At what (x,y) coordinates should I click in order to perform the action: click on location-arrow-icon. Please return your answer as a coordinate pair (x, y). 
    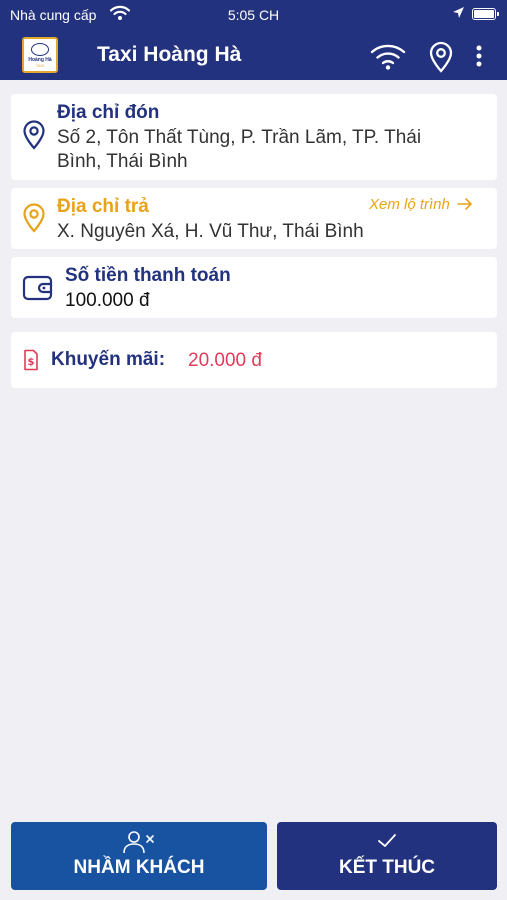
    Looking at the image, I should click on (458, 14).